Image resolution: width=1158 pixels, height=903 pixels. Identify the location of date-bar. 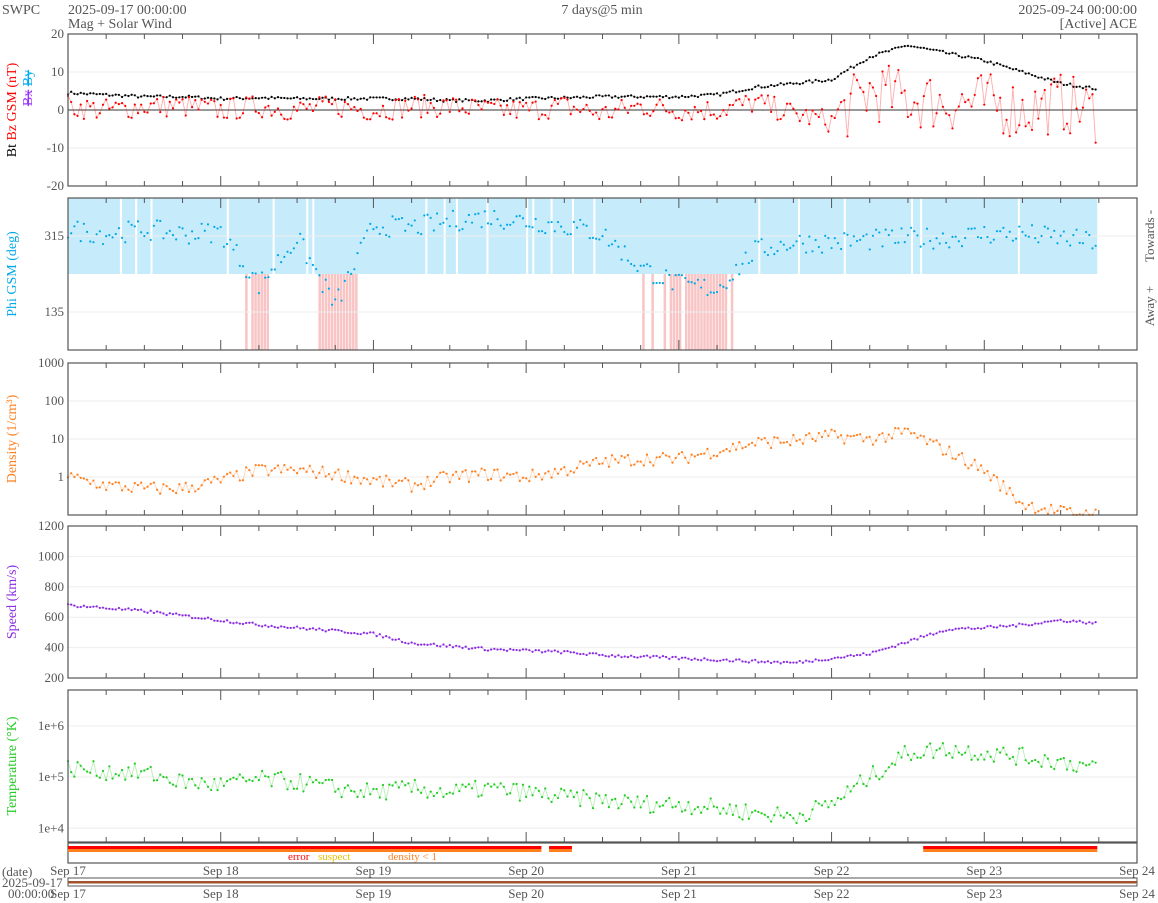
(602, 882).